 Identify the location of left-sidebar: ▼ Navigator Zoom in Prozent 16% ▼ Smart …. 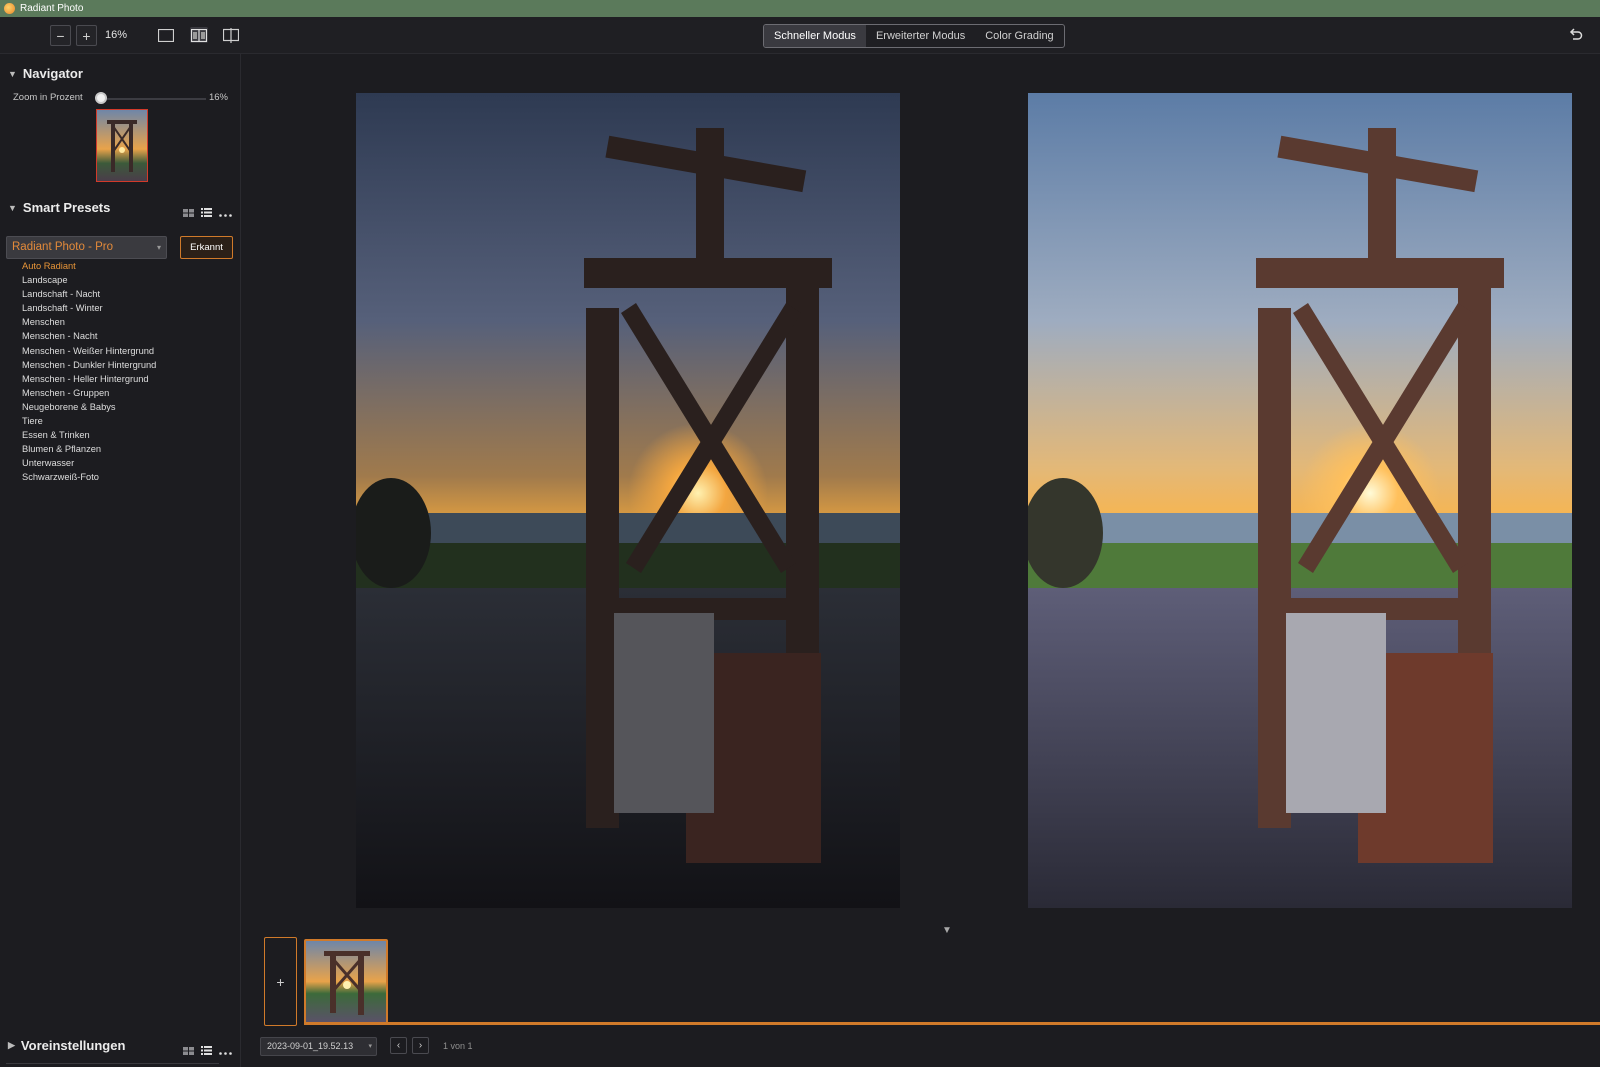
(120, 560).